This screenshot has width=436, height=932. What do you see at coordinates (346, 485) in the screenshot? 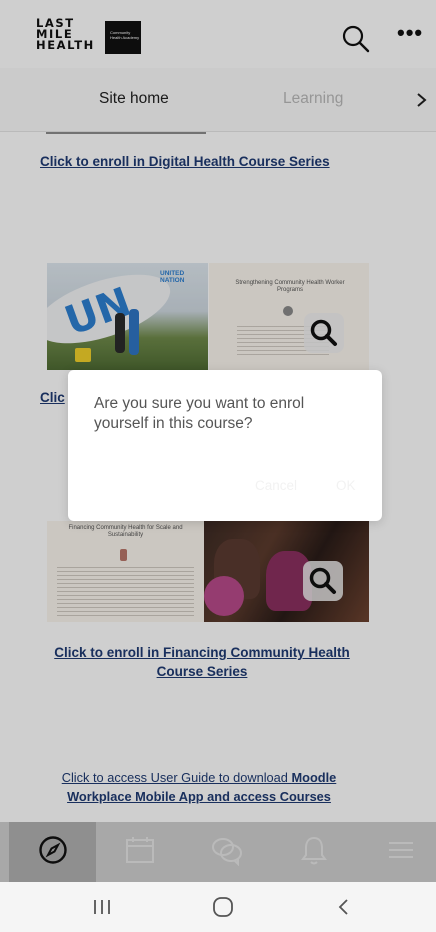
I see `ok-button: OK` at bounding box center [346, 485].